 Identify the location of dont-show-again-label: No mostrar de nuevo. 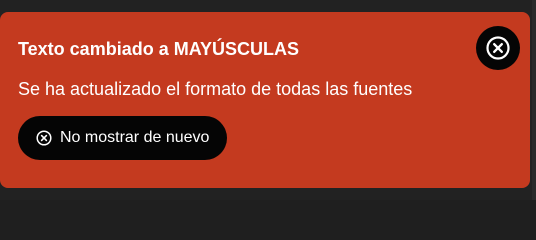
(135, 137).